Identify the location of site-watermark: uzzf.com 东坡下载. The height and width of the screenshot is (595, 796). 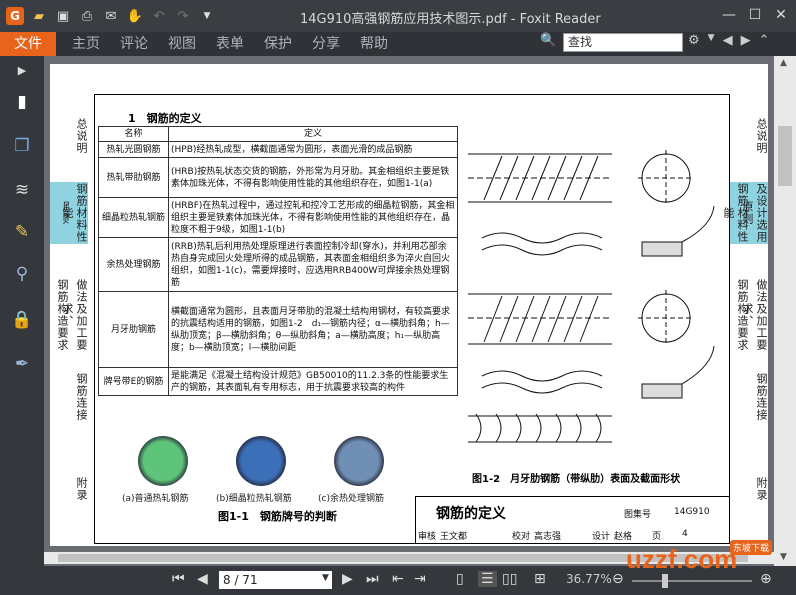
(701, 558).